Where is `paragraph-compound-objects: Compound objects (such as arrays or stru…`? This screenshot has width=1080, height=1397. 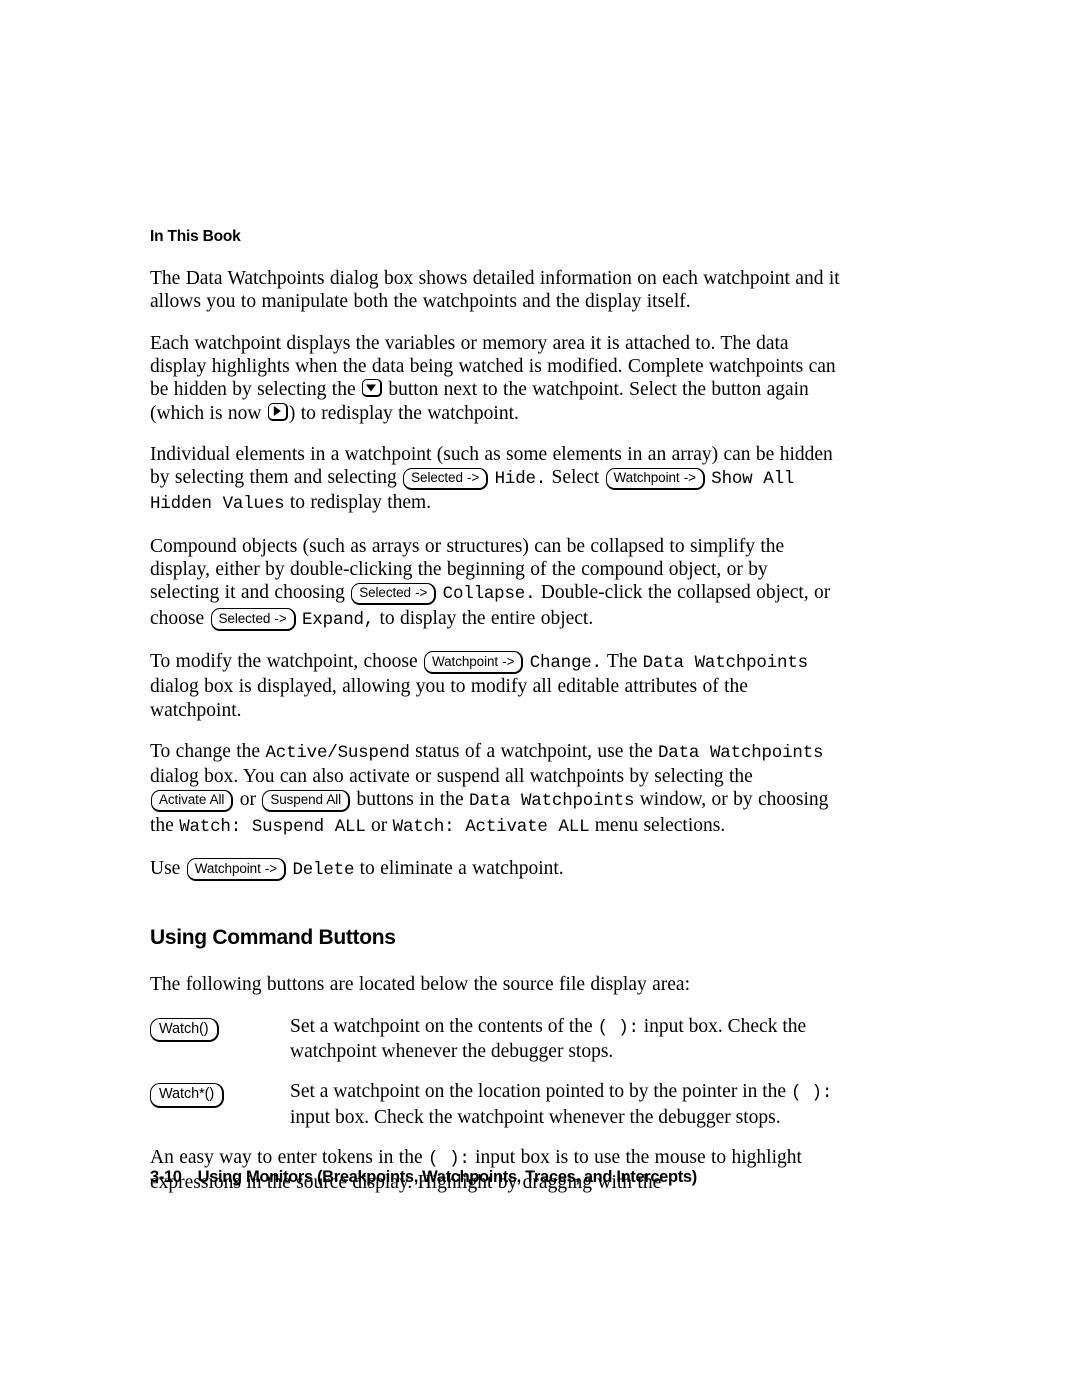
paragraph-compound-objects: Compound objects (such as arrays or stru… is located at coordinates (495, 583).